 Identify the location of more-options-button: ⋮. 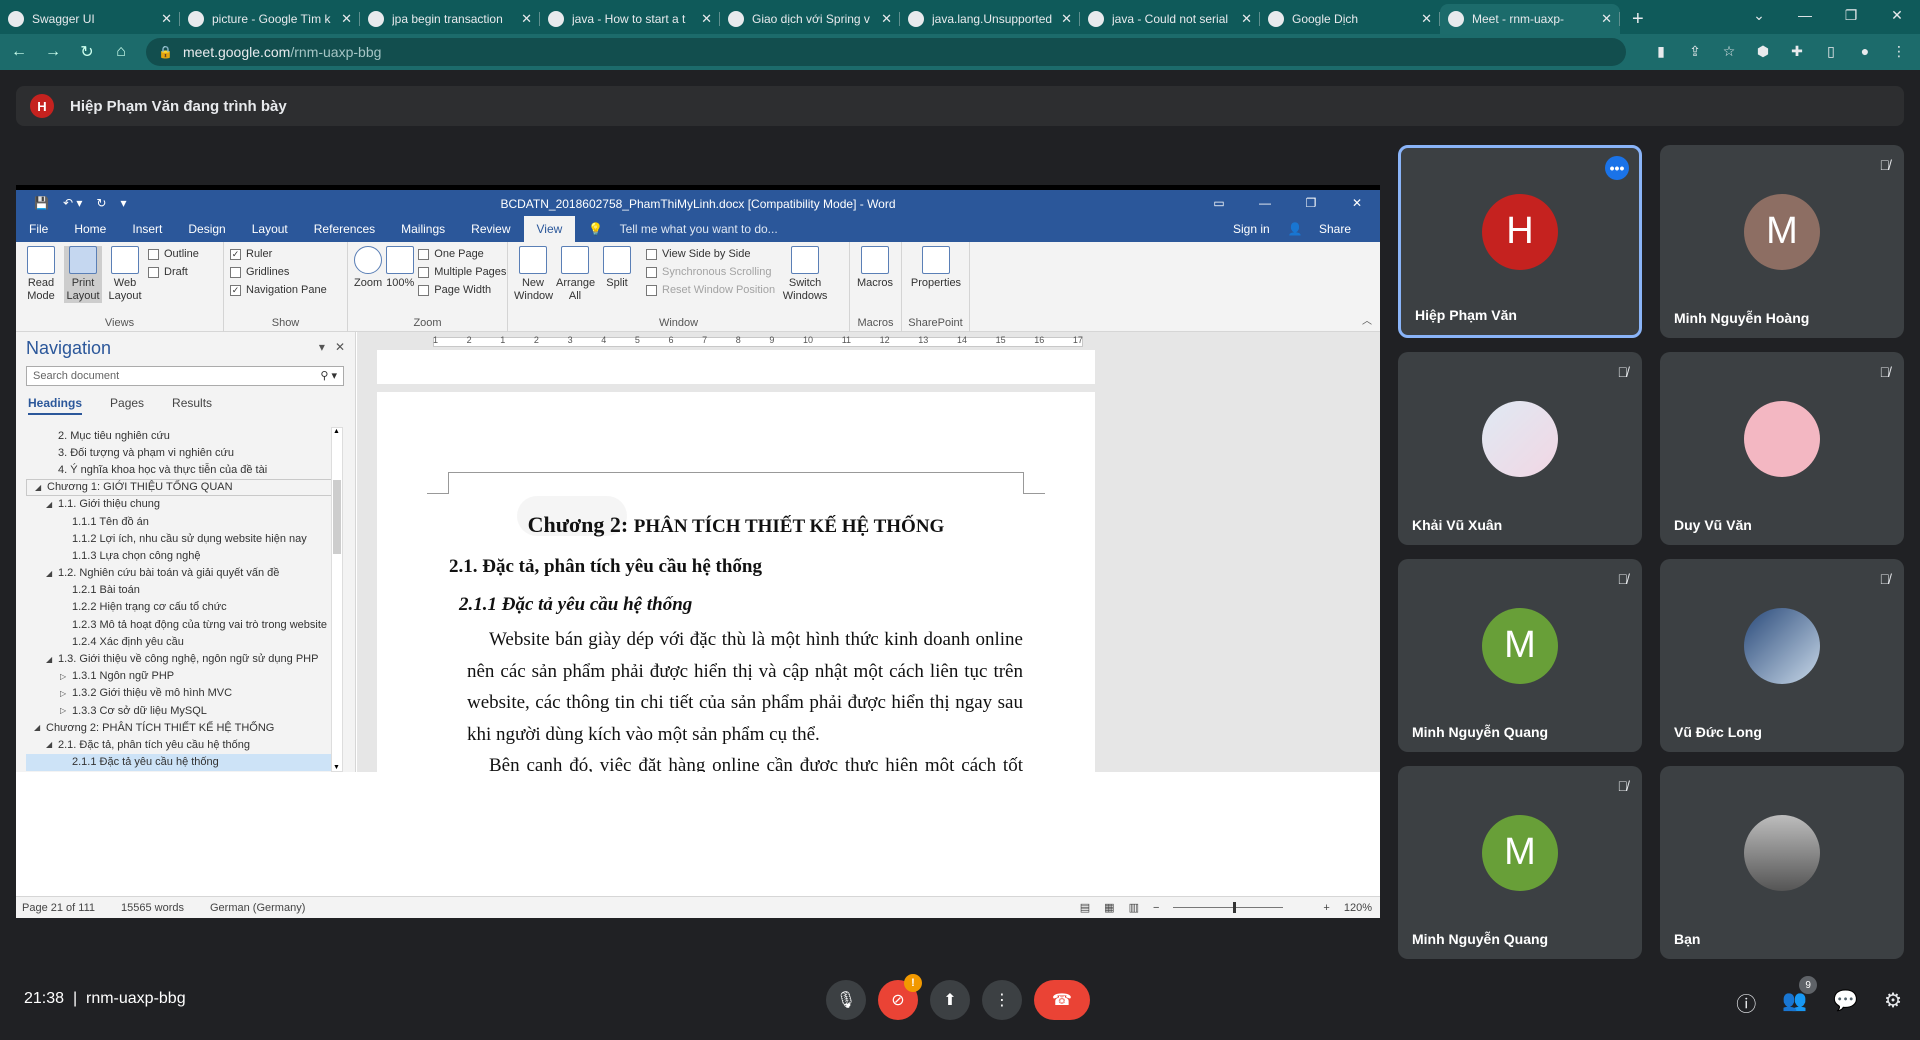
(1002, 1000).